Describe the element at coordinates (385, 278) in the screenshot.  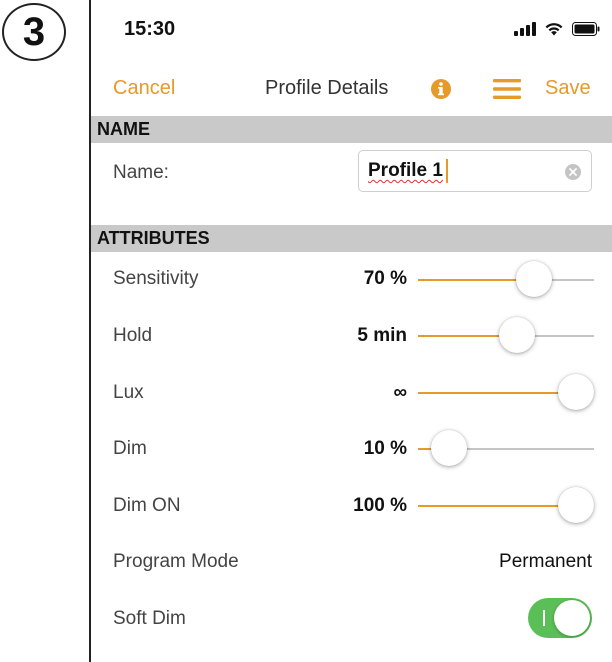
I see `sensitivity-value: 70 %` at that location.